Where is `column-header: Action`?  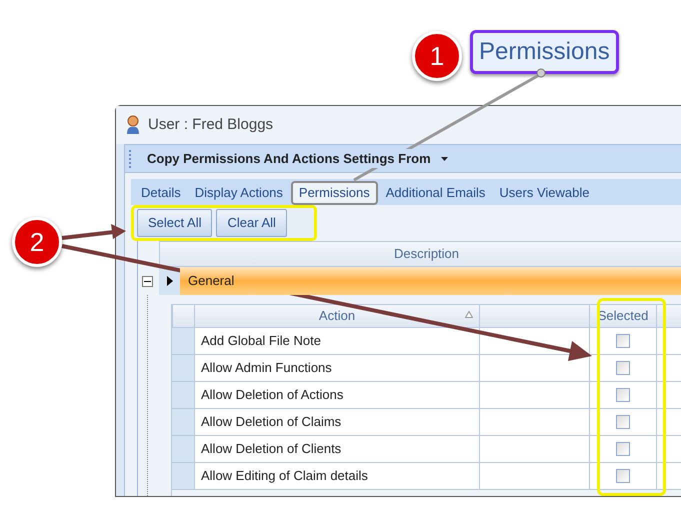 column-header: Action is located at coordinates (337, 316).